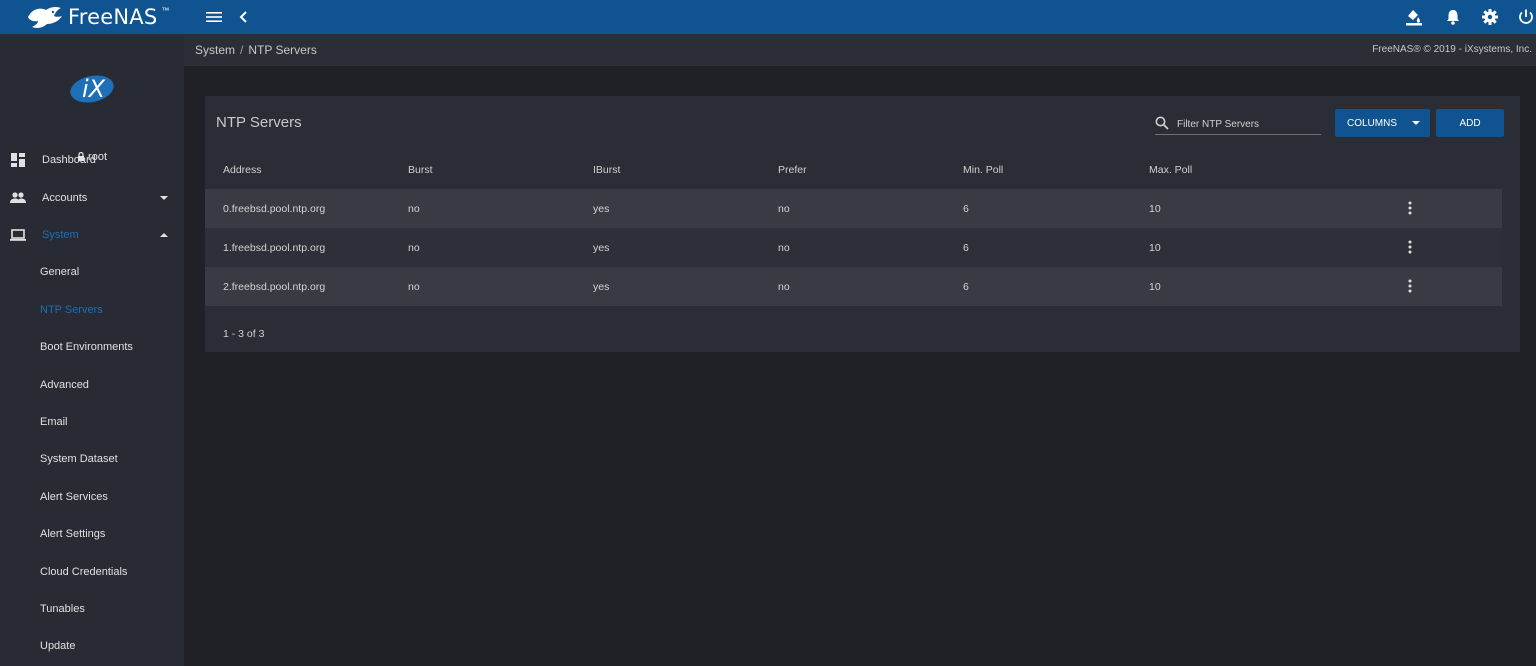 The height and width of the screenshot is (666, 1536). What do you see at coordinates (1526, 17) in the screenshot?
I see `power-icon` at bounding box center [1526, 17].